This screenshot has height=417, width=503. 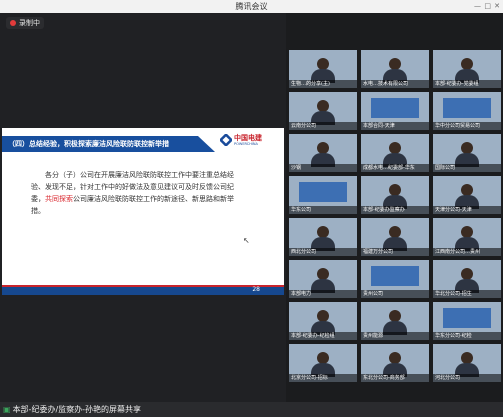 What do you see at coordinates (497, 6) in the screenshot?
I see `close-icon: ✕` at bounding box center [497, 6].